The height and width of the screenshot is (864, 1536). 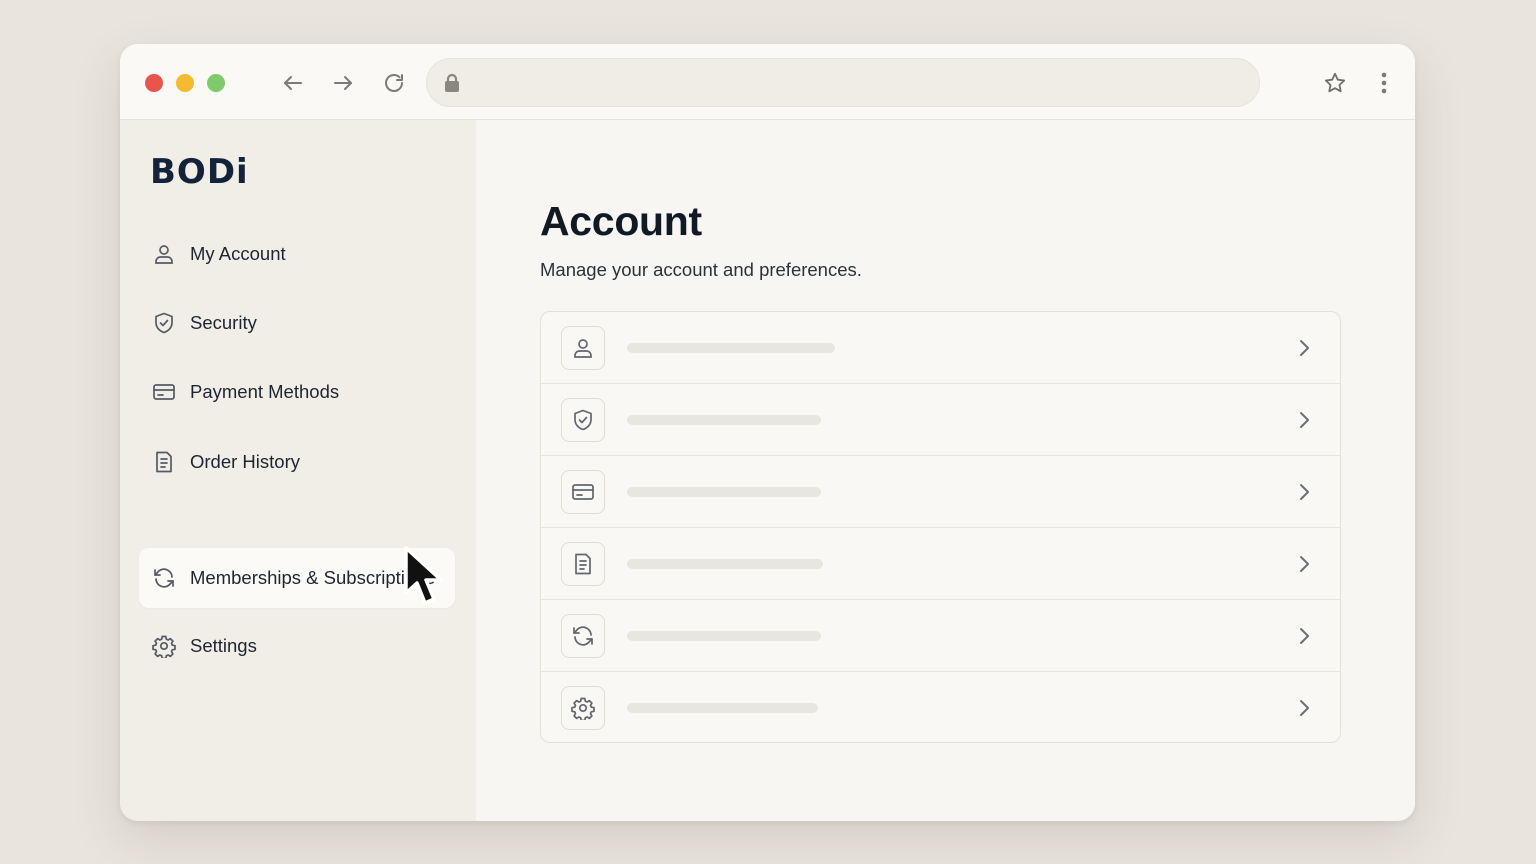 I want to click on more-vert-icon, so click(x=1384, y=83).